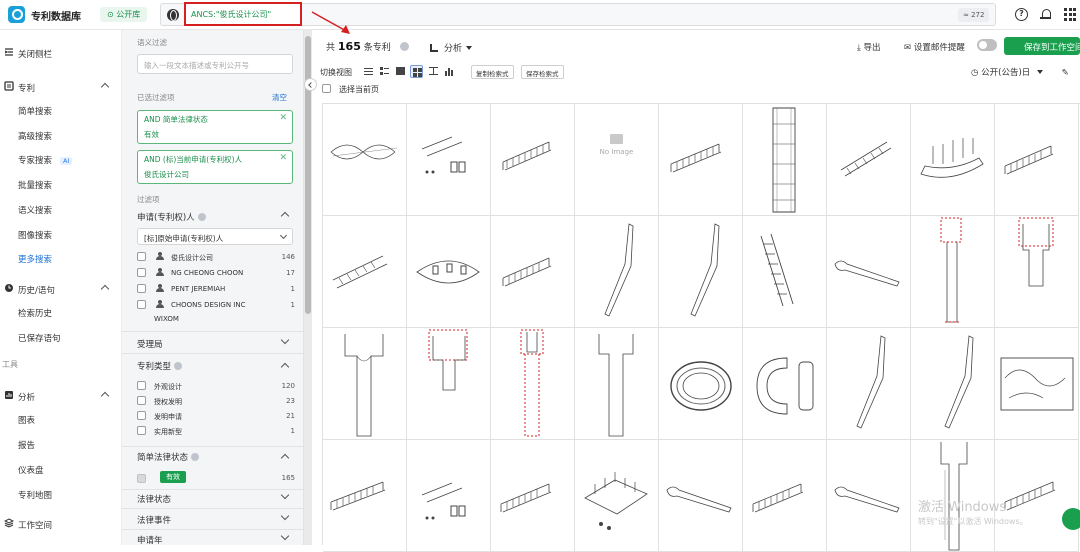 This screenshot has width=1080, height=552. I want to click on help-icon: ?, so click(1021, 14).